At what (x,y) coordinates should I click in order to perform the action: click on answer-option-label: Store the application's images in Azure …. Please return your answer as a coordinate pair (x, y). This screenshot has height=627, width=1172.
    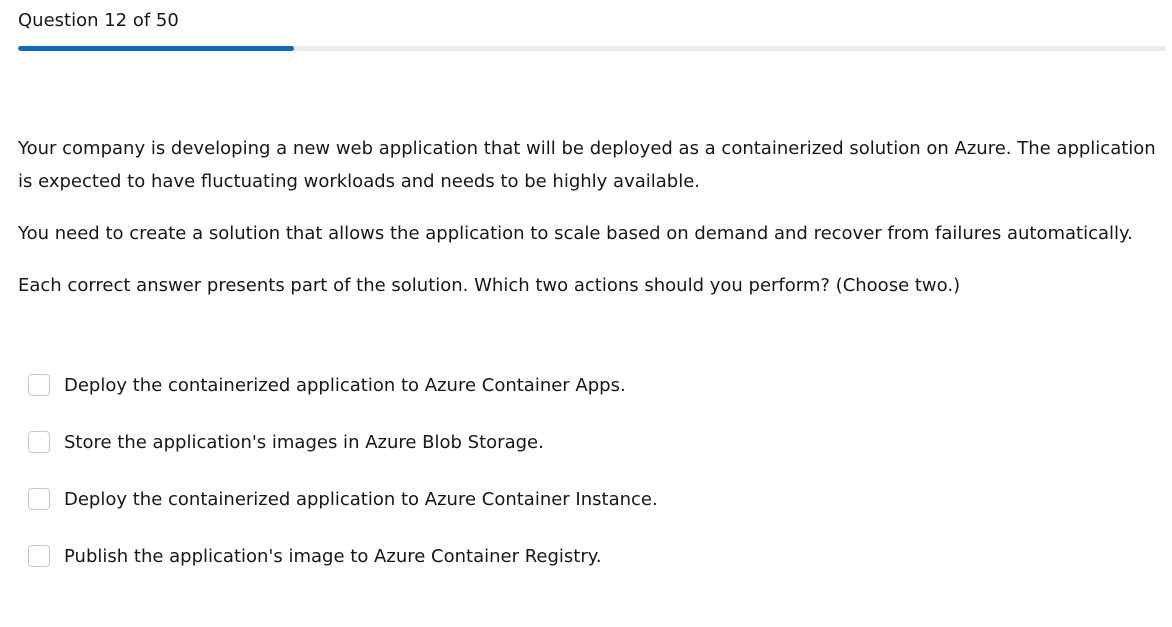
    Looking at the image, I should click on (304, 442).